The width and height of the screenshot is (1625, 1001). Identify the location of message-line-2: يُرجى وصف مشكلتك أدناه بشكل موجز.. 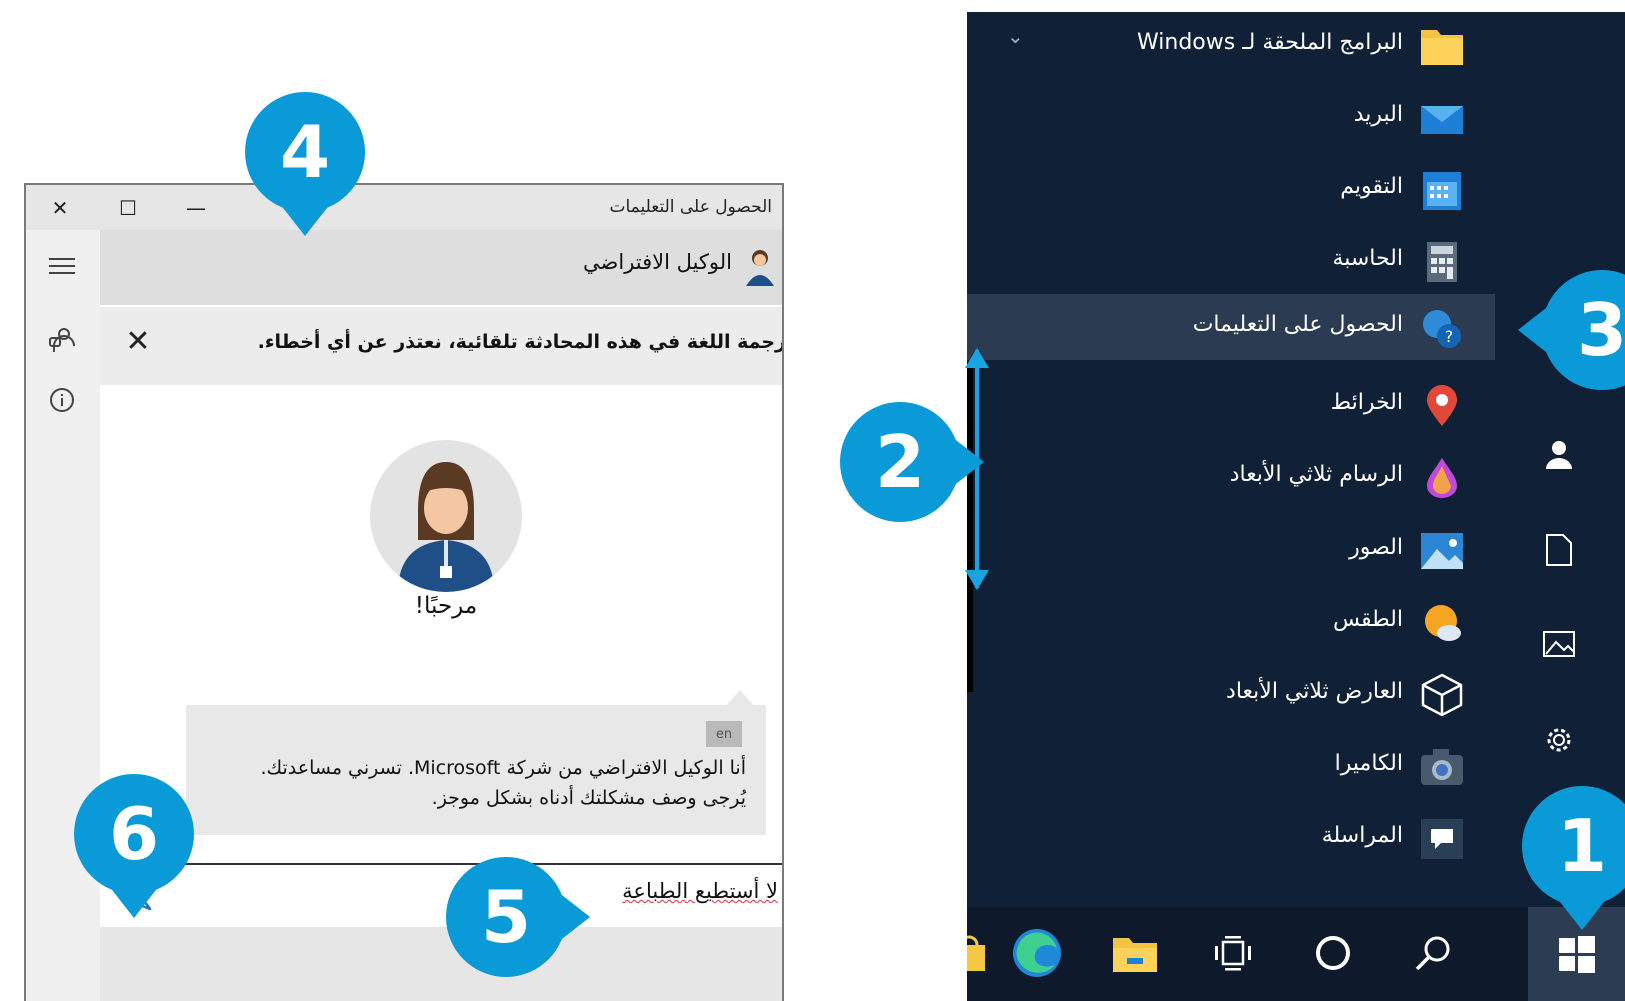
(588, 798).